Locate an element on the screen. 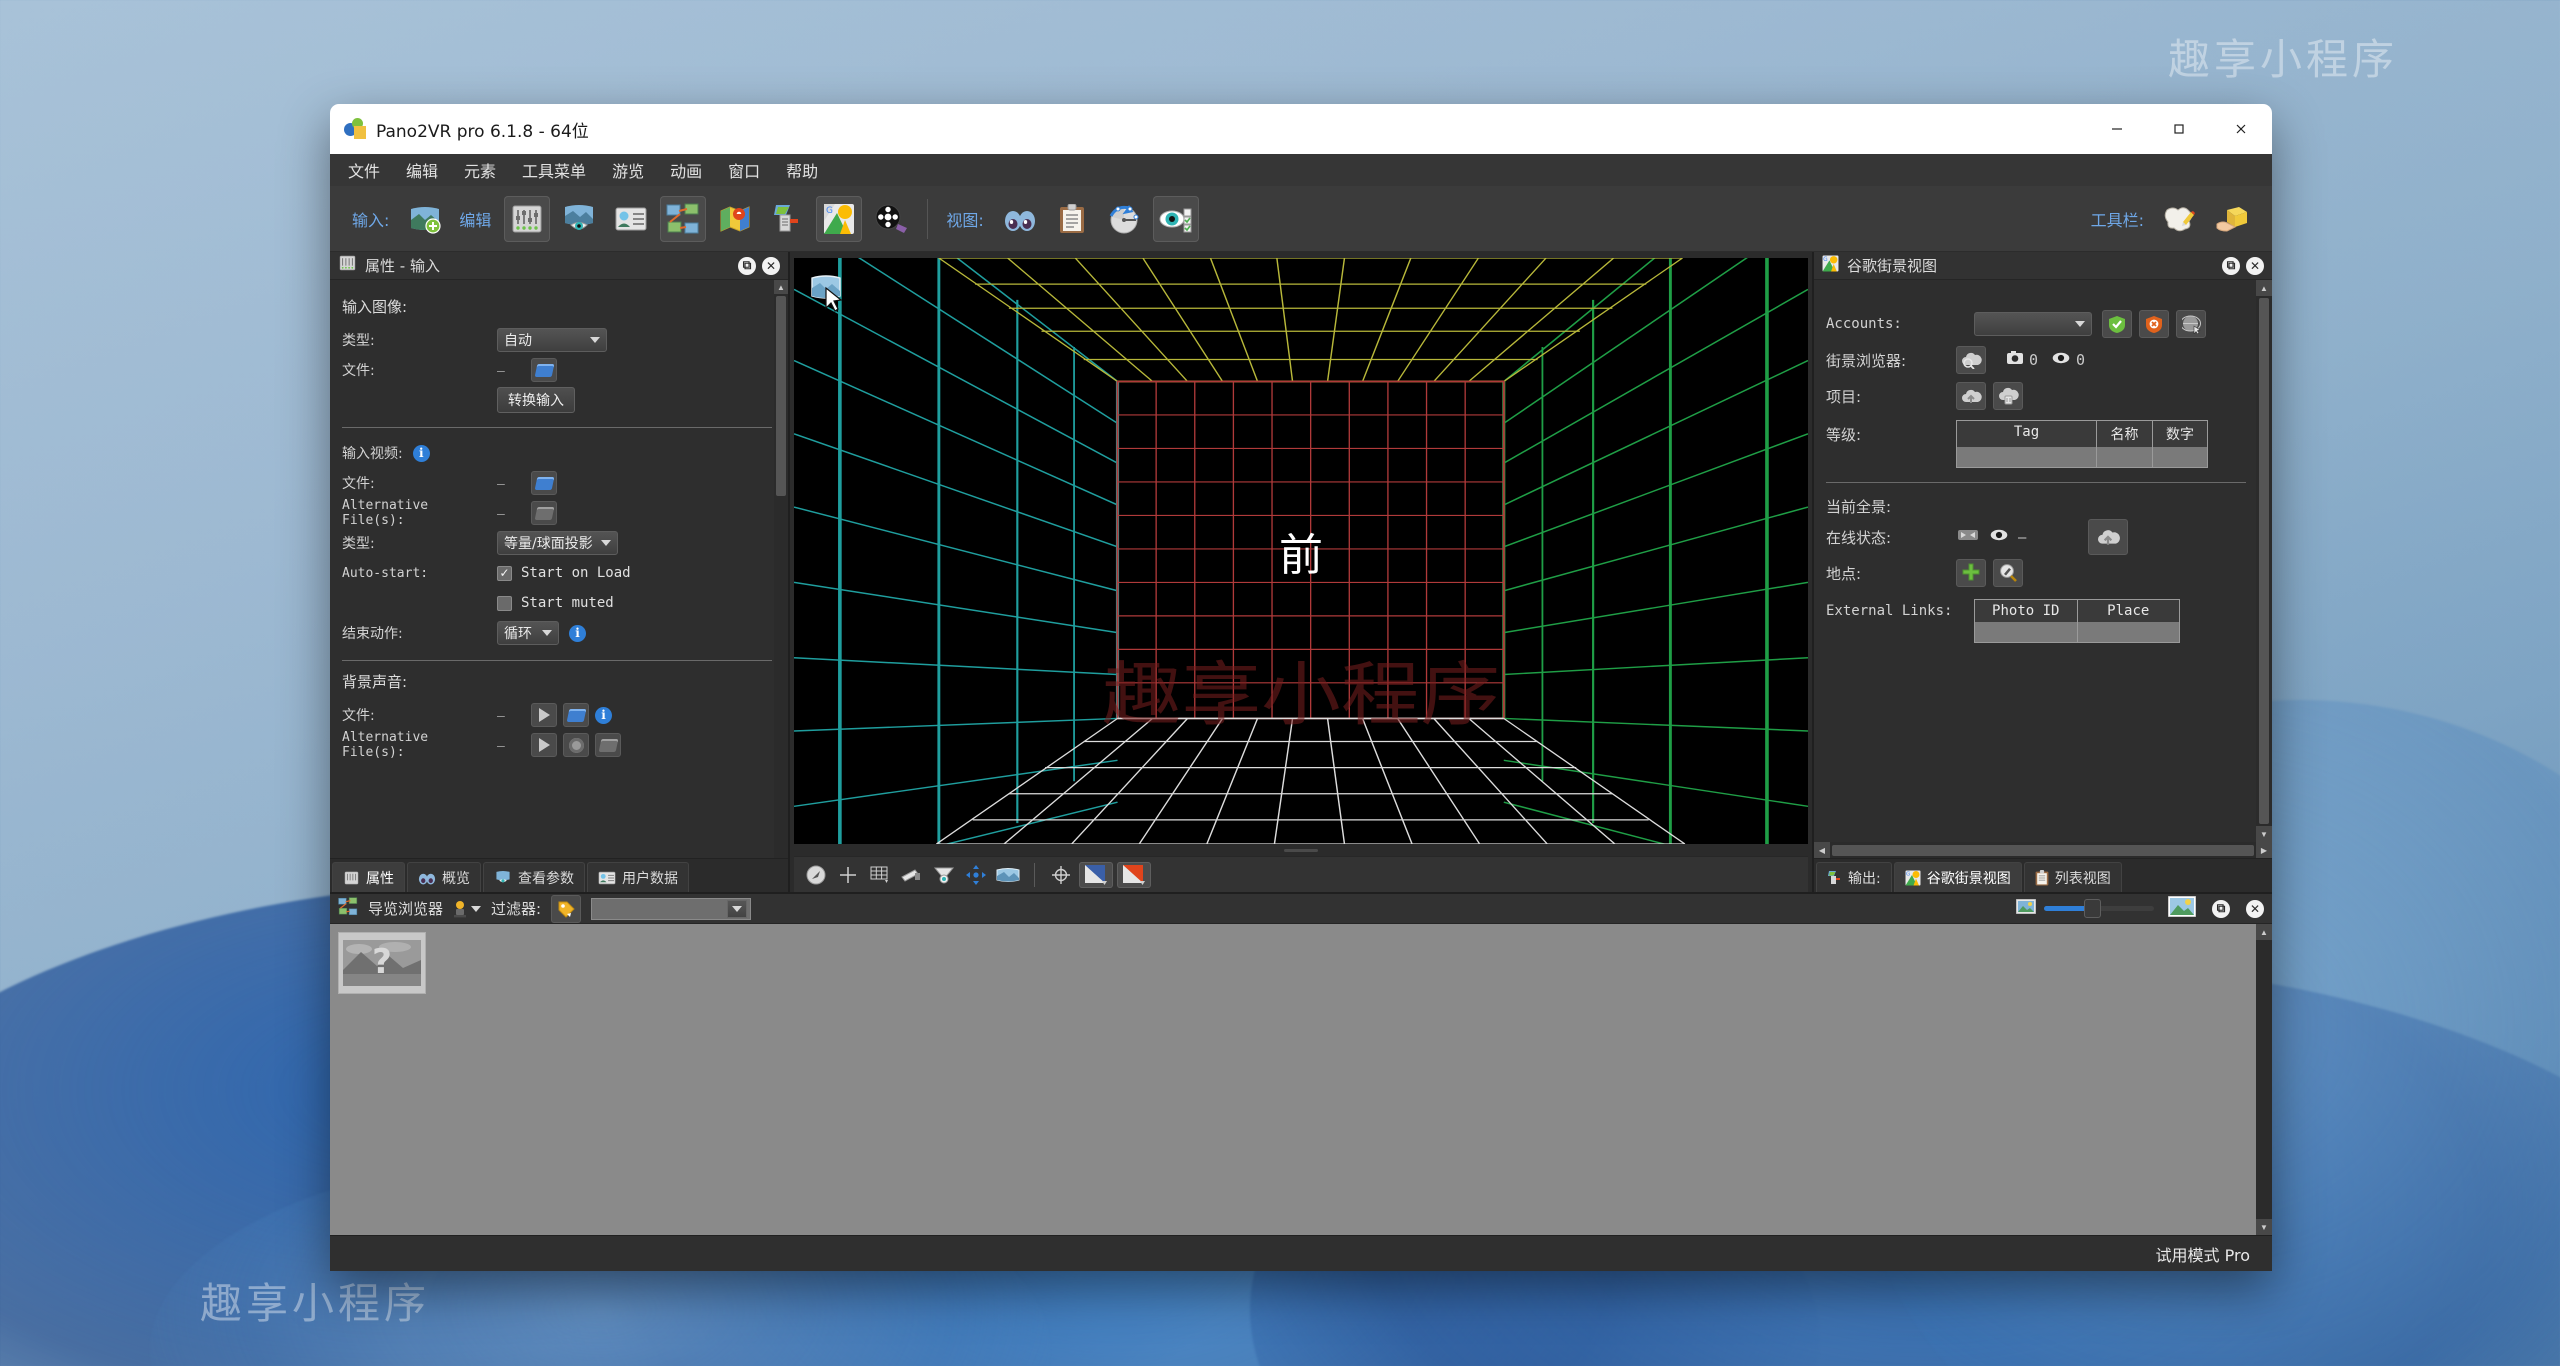  delete-cloud-icon is located at coordinates (2008, 396).